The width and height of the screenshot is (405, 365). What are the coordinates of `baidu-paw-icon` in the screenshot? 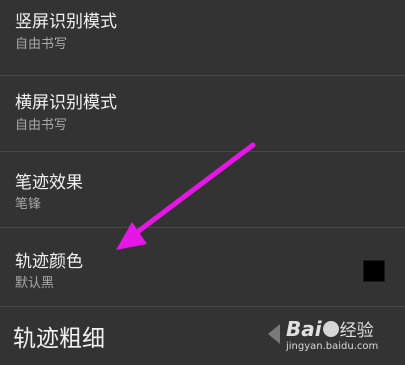 It's located at (330, 329).